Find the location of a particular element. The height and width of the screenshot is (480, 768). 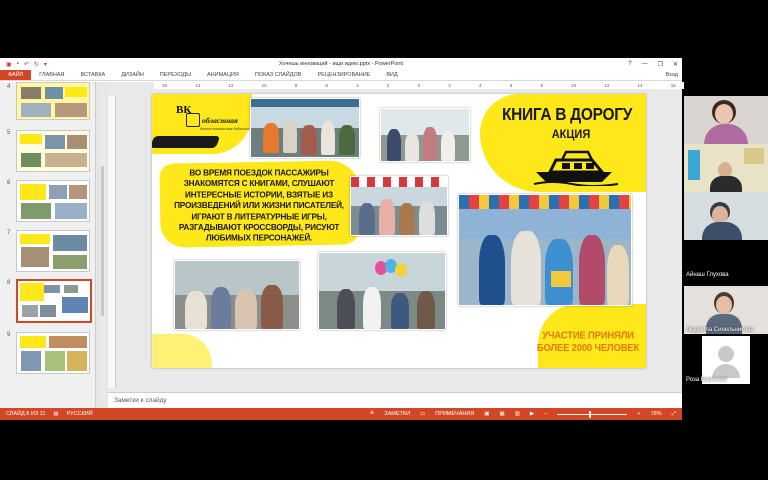

minimize-button: — is located at coordinates (645, 64).